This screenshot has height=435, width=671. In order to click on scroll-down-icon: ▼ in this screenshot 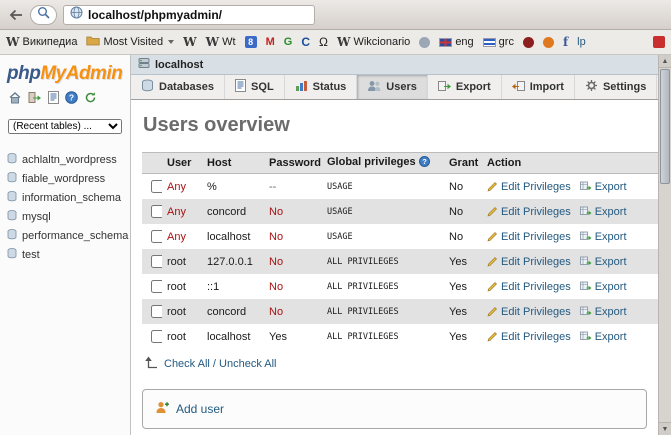, I will do `click(665, 428)`.